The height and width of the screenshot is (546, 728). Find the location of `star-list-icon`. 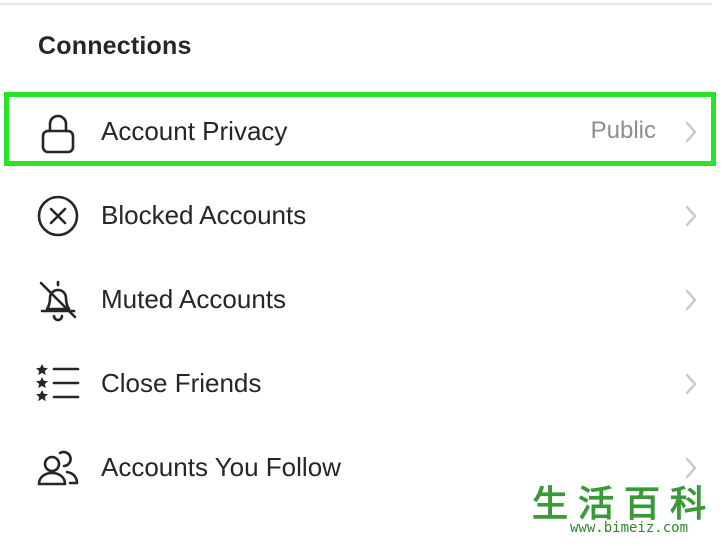

star-list-icon is located at coordinates (58, 384).